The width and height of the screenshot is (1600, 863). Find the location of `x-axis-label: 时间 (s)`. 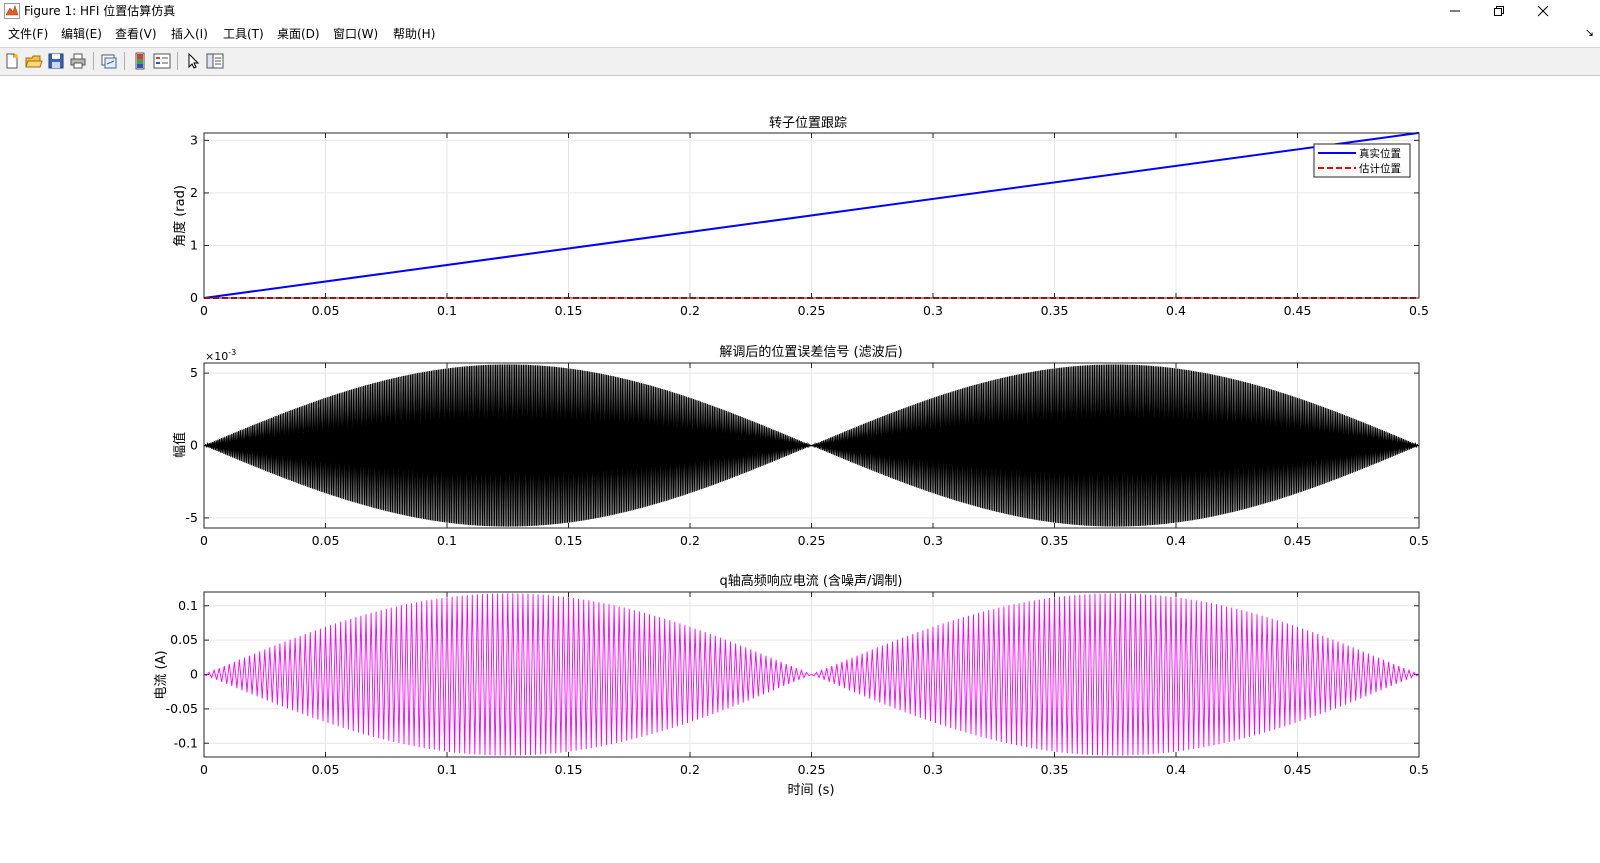

x-axis-label: 时间 (s) is located at coordinates (810, 790).